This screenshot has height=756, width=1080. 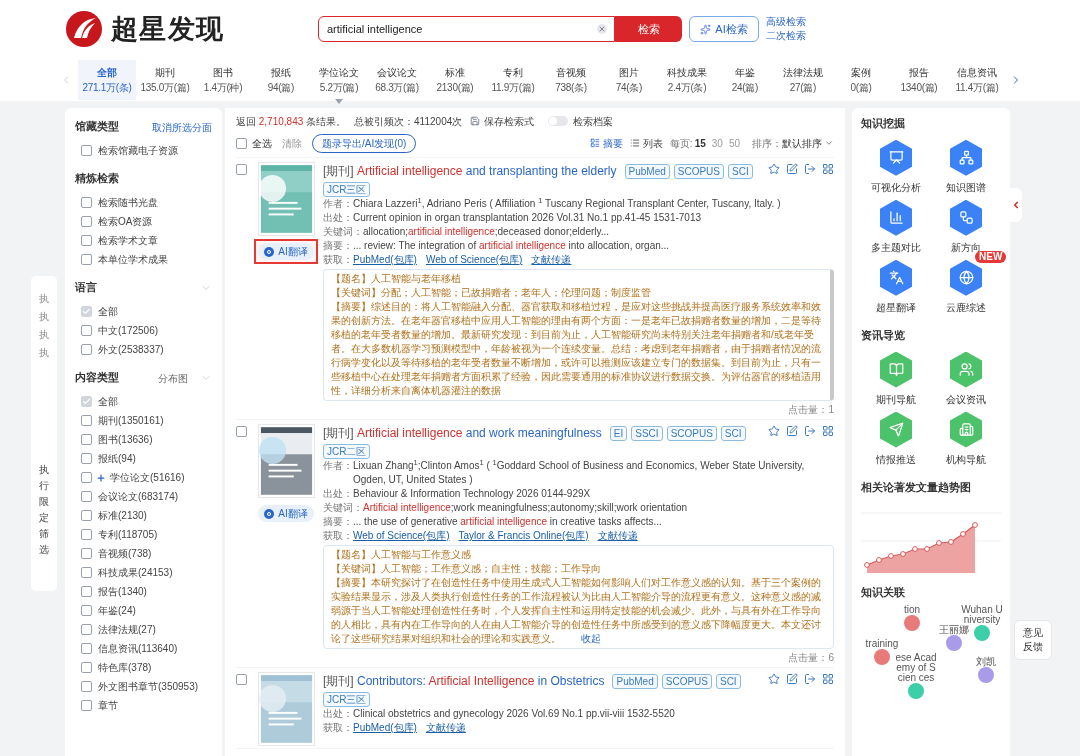 I want to click on category-tab: 音视频 738(条), so click(x=571, y=79).